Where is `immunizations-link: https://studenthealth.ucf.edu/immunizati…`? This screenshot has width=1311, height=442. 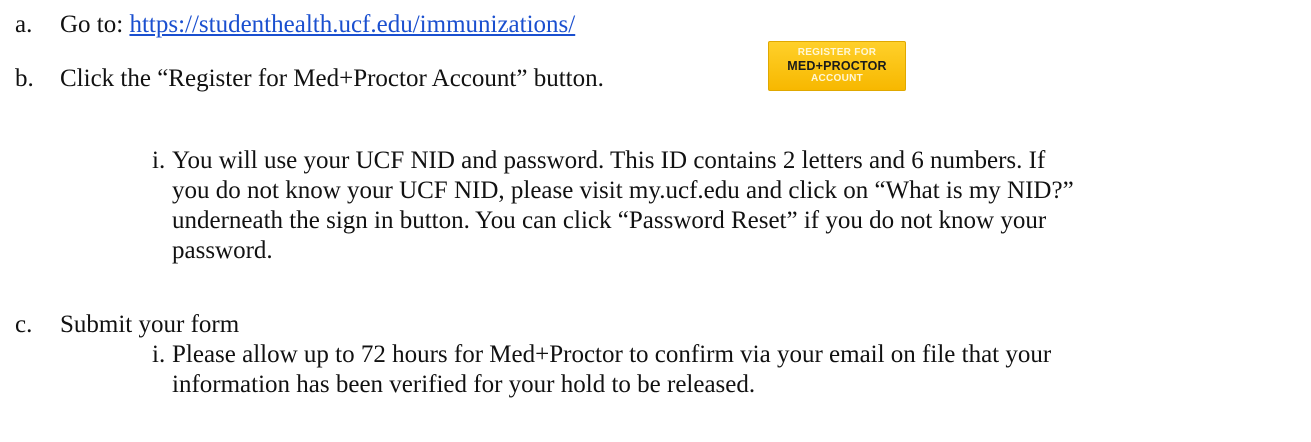 immunizations-link: https://studenthealth.ucf.edu/immunizati… is located at coordinates (352, 24).